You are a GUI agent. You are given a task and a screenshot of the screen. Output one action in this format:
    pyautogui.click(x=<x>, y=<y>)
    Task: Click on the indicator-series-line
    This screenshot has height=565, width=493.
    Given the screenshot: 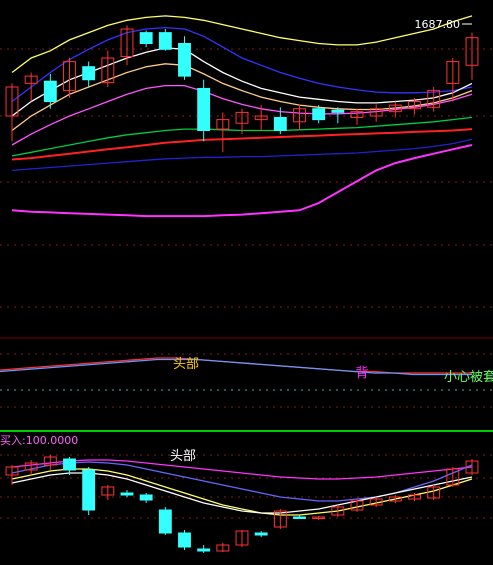 What is the action you would take?
    pyautogui.click(x=236, y=367)
    